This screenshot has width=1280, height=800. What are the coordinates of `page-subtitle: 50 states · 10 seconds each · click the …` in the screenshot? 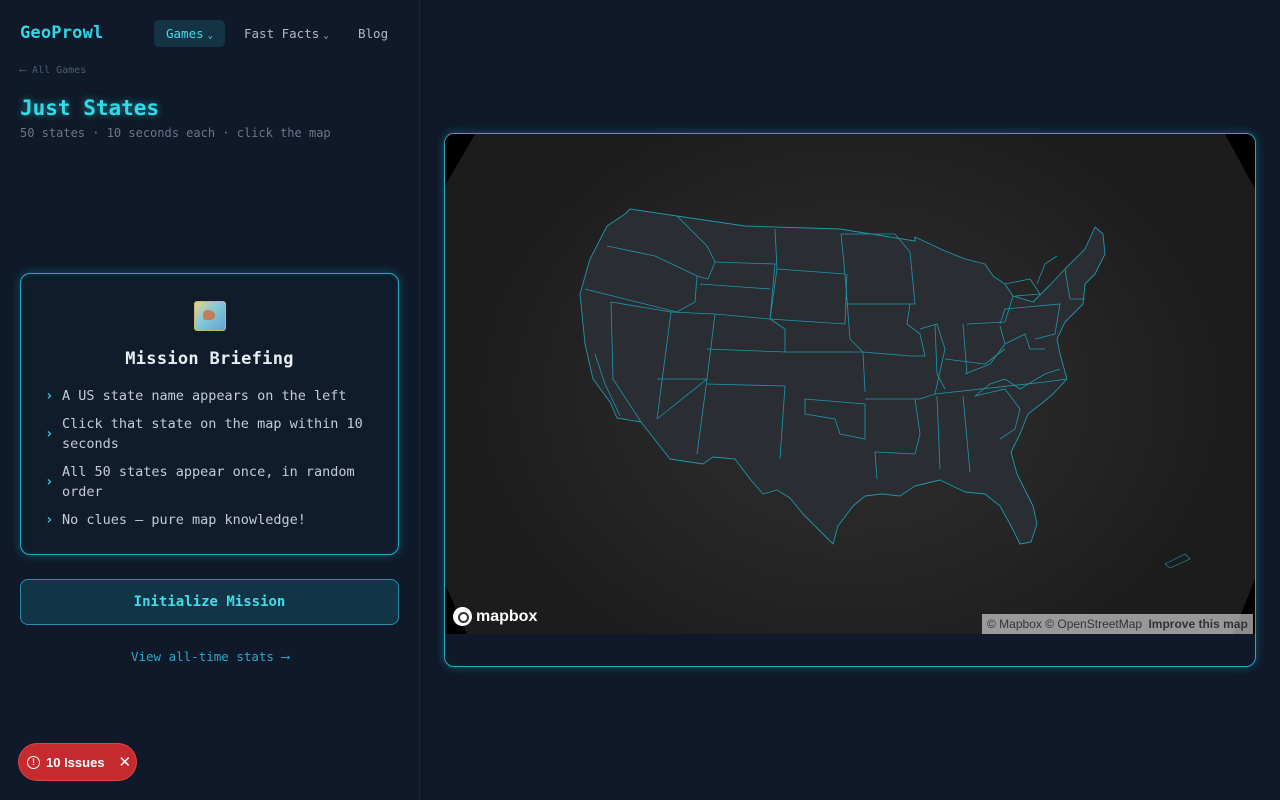 It's located at (175, 133).